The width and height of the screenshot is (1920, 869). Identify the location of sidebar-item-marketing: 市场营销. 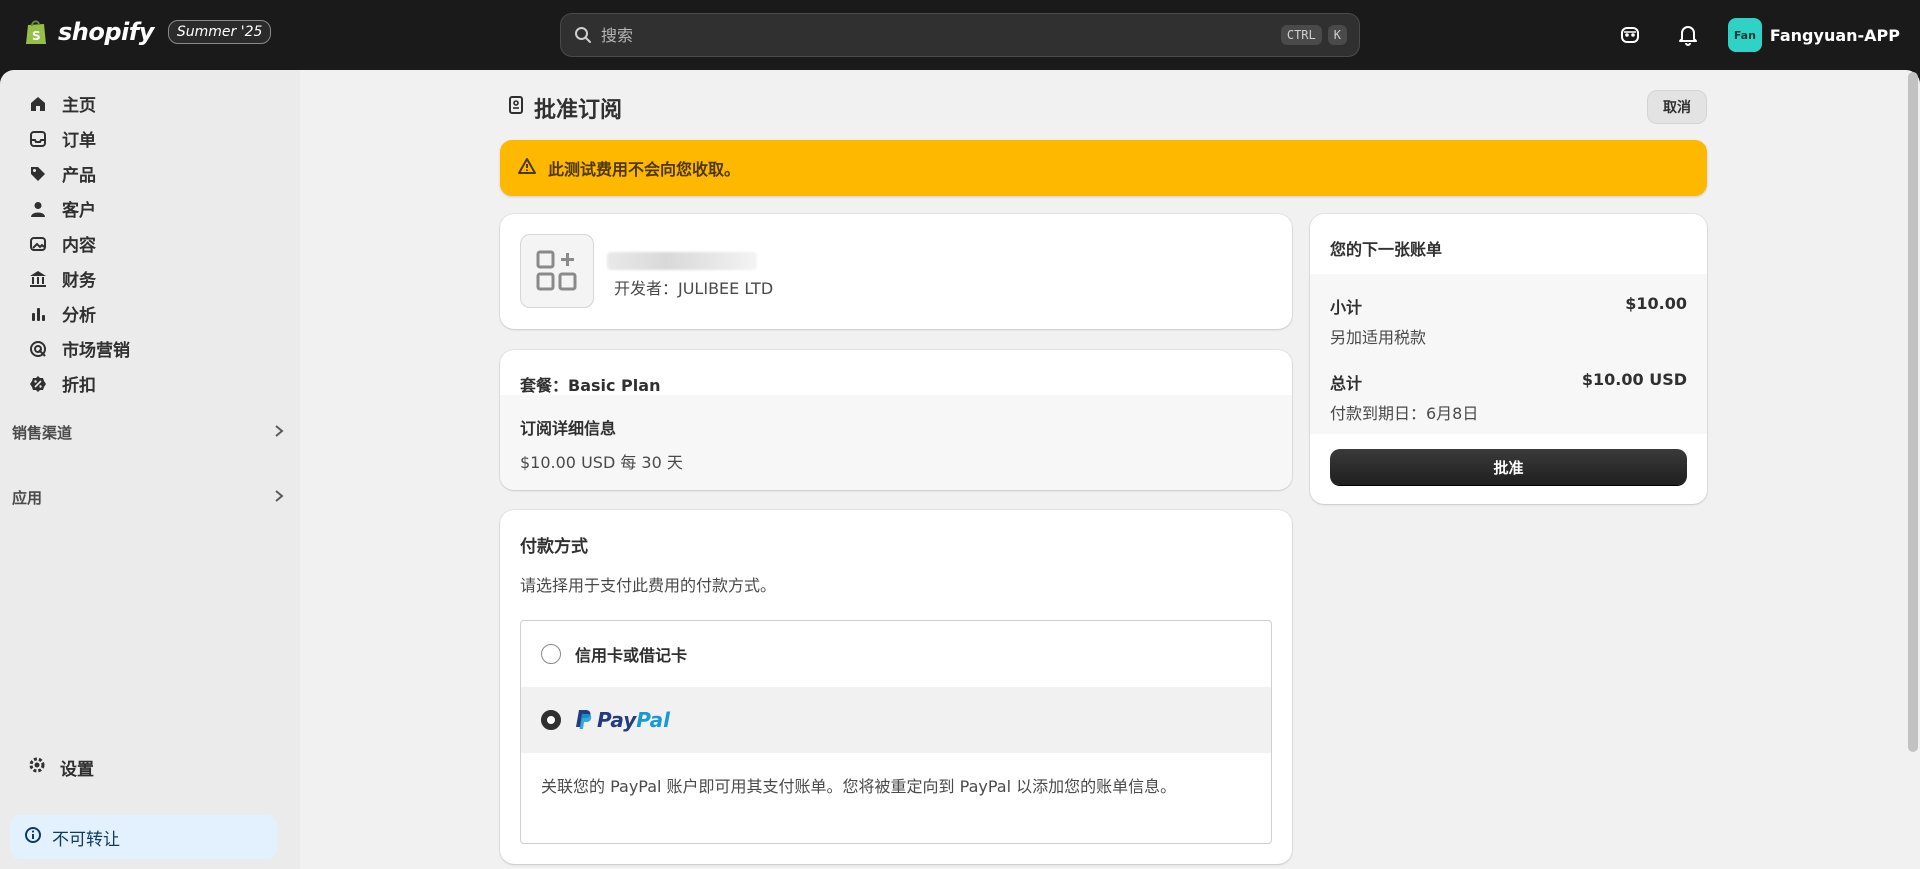
(150, 348).